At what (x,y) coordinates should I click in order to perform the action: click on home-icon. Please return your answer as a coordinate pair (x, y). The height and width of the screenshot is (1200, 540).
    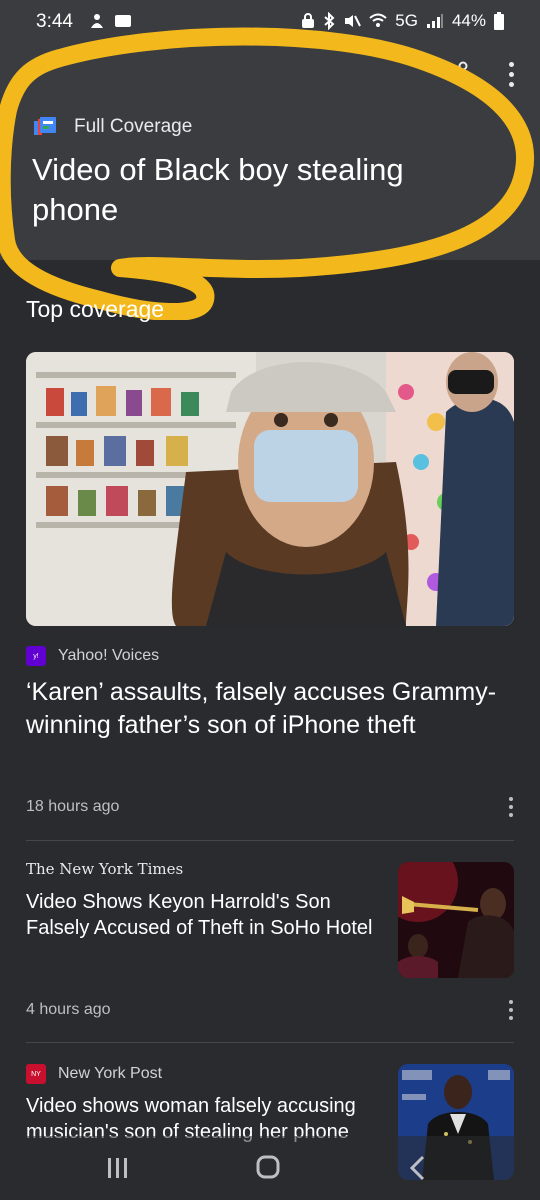
    Looking at the image, I should click on (268, 1167).